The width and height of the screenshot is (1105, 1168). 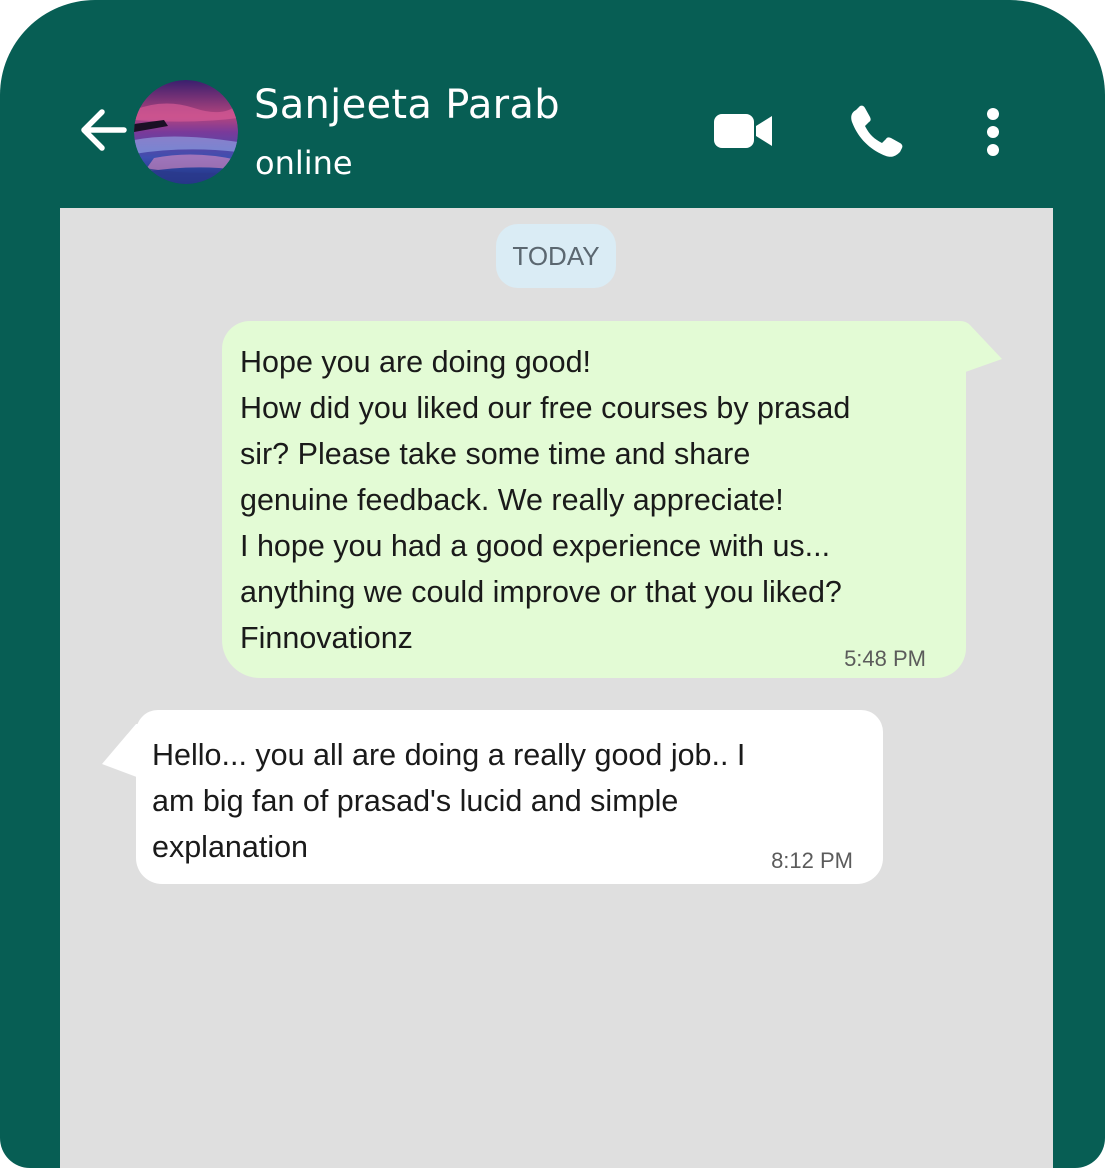 I want to click on message-line: genuine feedback. We really appreciate!, so click(x=512, y=500).